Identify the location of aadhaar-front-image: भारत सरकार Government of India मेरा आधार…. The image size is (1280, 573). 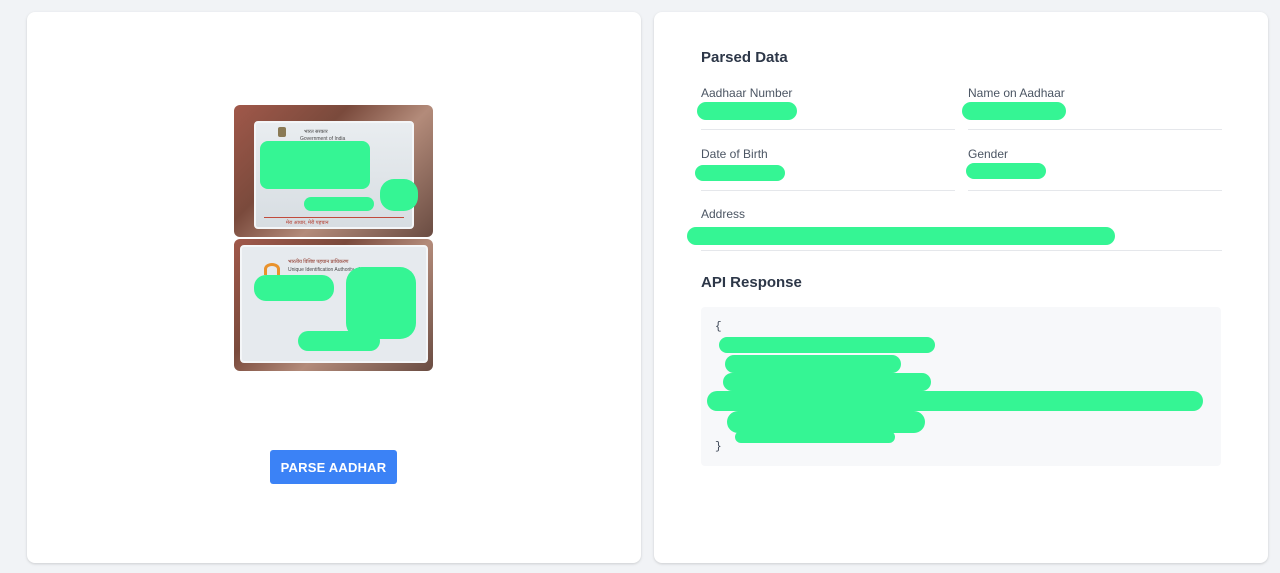
(333, 171).